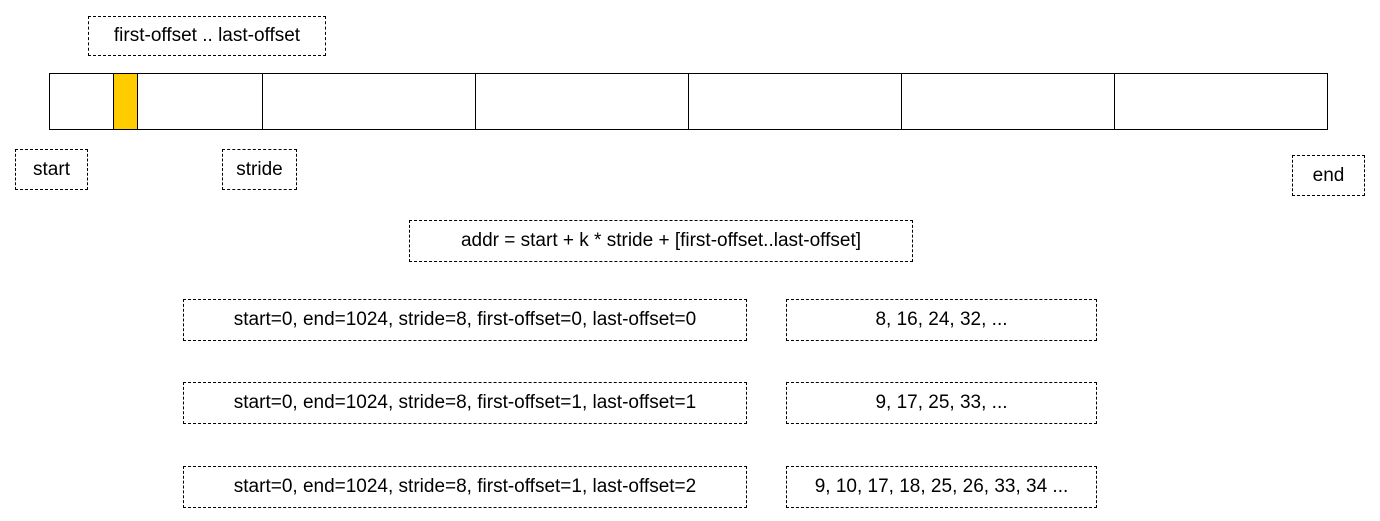 The width and height of the screenshot is (1380, 521). I want to click on stride-label: stride, so click(259, 169).